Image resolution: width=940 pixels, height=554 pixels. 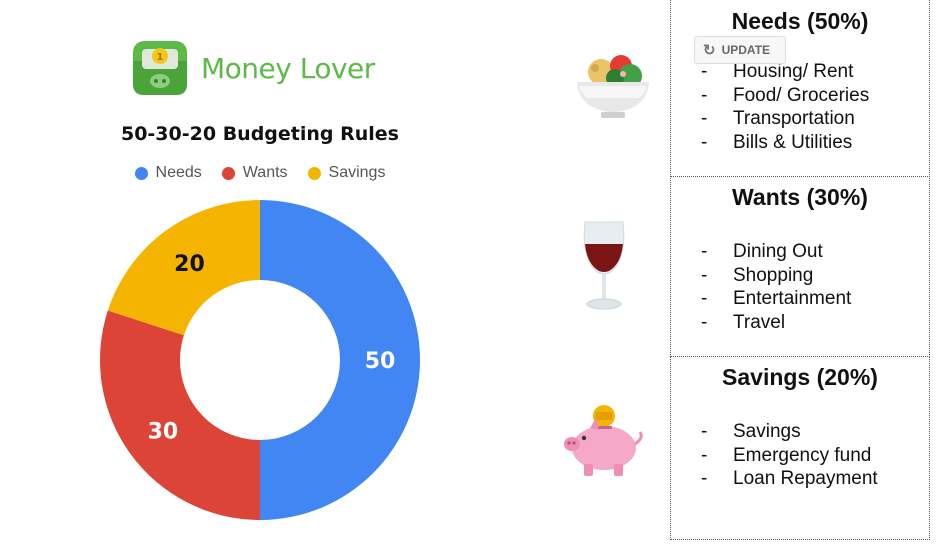 I want to click on chart-legend: Needs Wants Savings, so click(x=260, y=173).